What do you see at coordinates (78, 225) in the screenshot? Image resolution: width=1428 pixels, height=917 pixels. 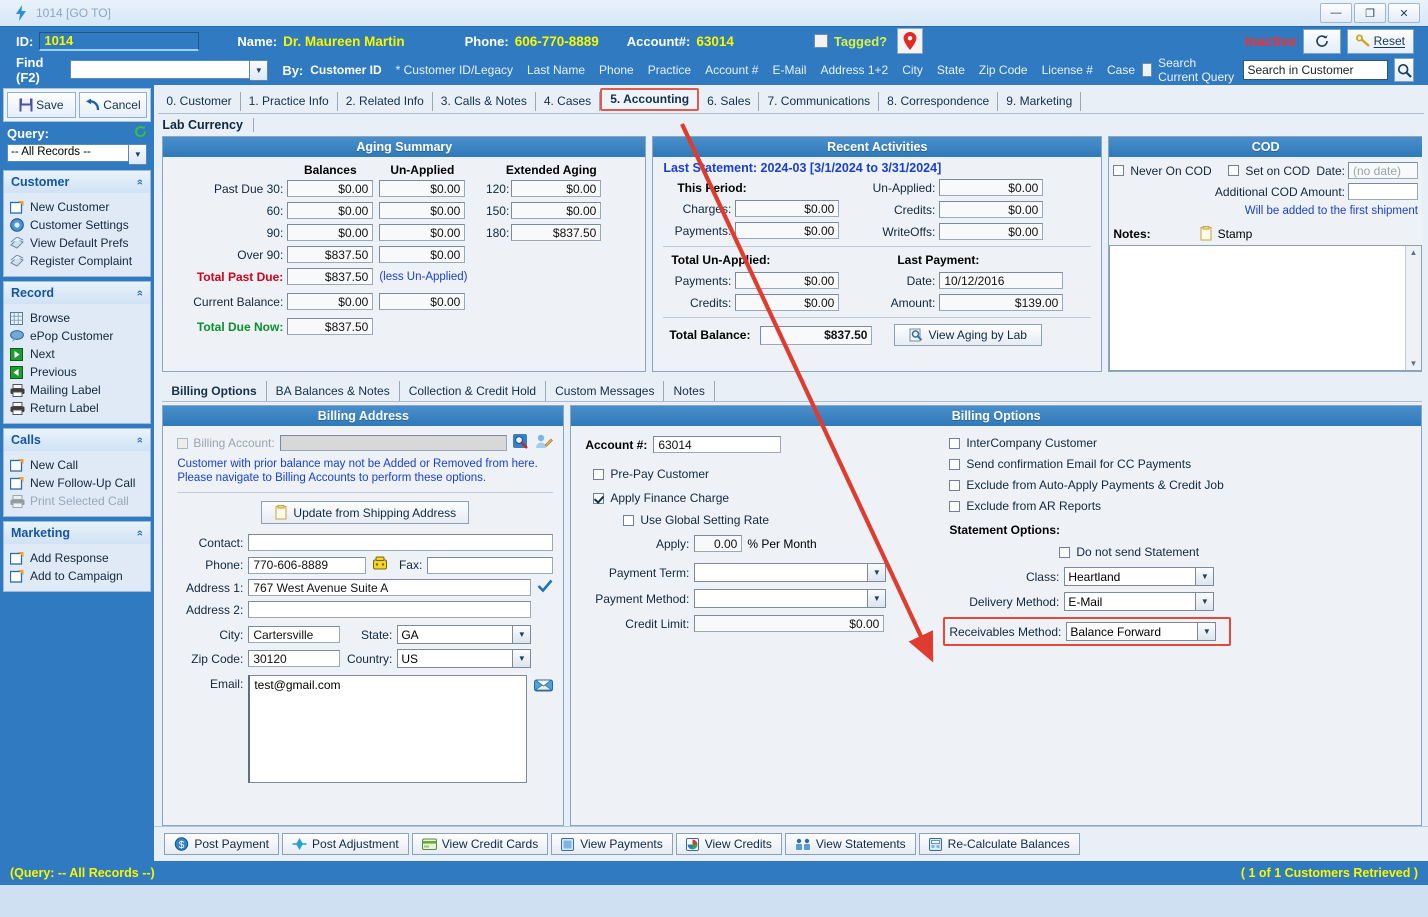 I see `sidebar-item-customer-settings: Customer Settings` at bounding box center [78, 225].